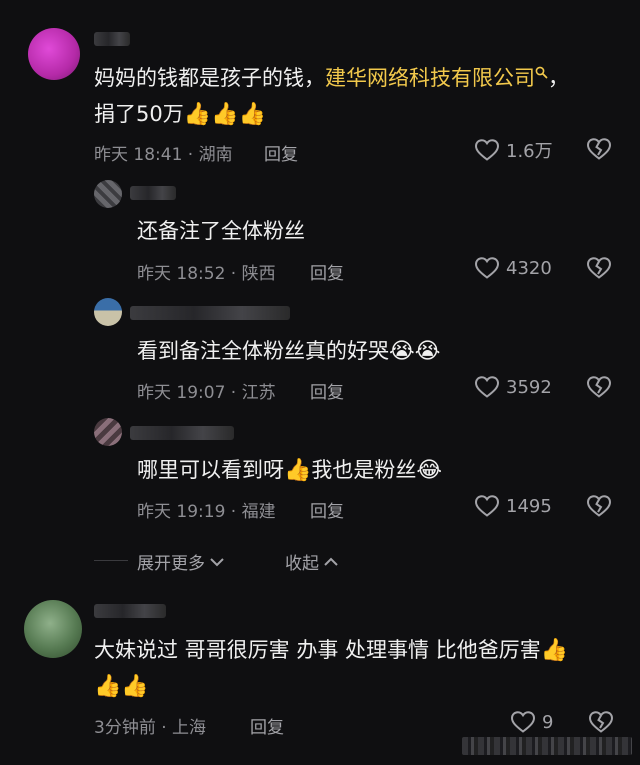 Image resolution: width=640 pixels, height=765 pixels. What do you see at coordinates (331, 561) in the screenshot?
I see `chevron-up-icon` at bounding box center [331, 561].